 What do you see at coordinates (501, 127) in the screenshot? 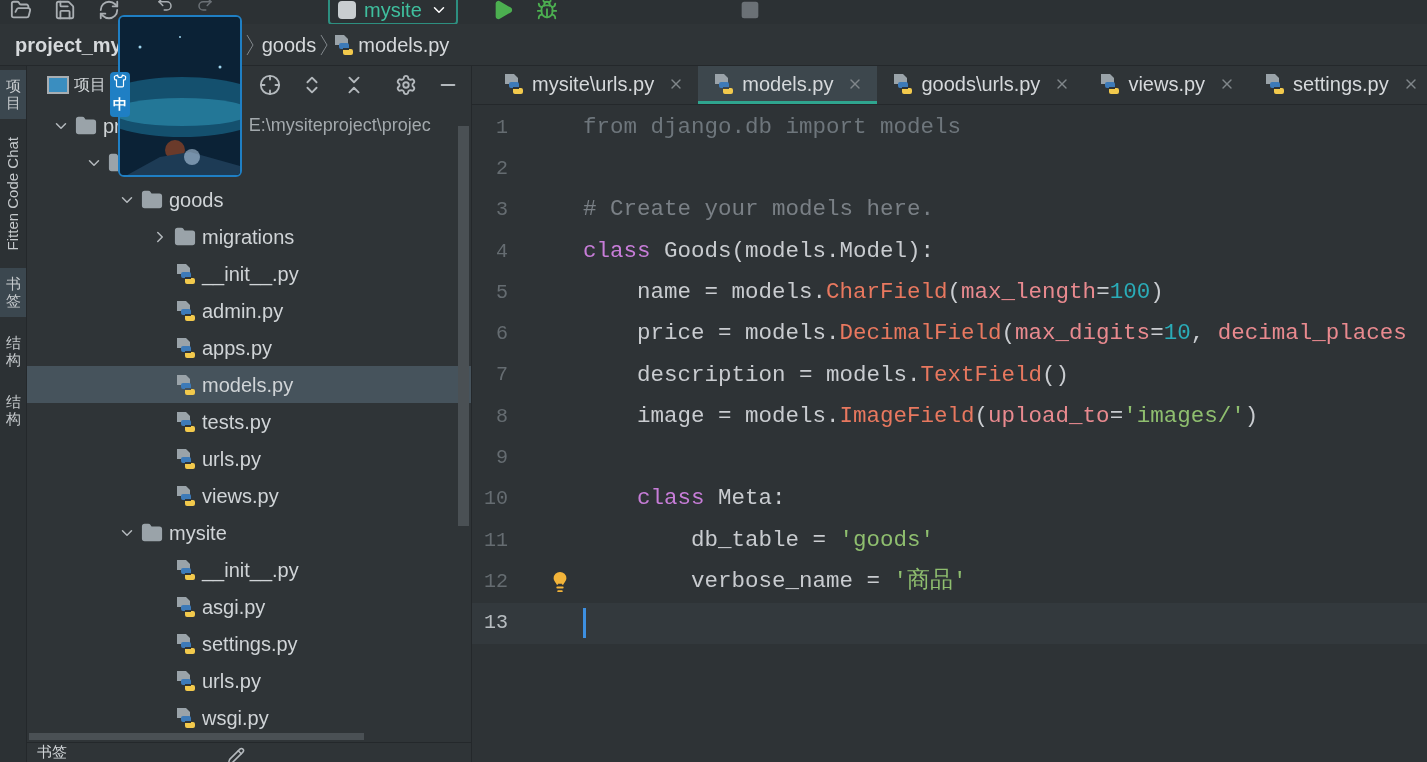
I see `line-number: 1` at bounding box center [501, 127].